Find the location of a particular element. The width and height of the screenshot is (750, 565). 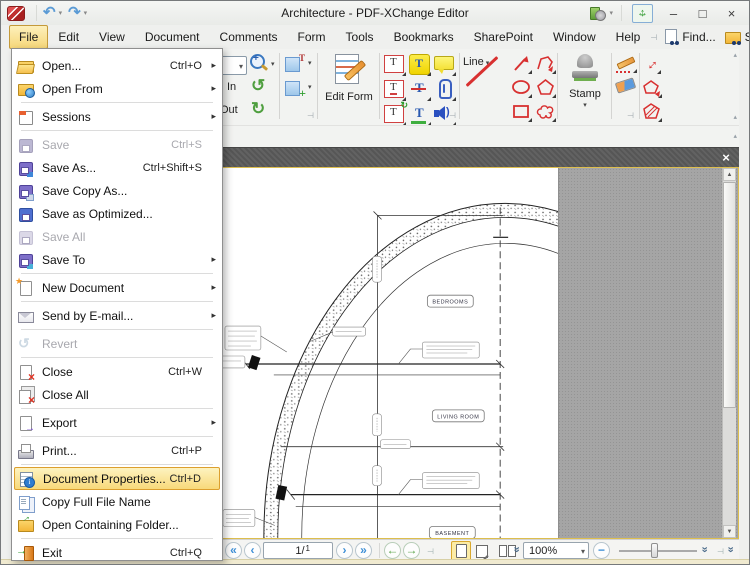

menu-item-open: Open... Ctrl+O ▸ is located at coordinates (117, 65).